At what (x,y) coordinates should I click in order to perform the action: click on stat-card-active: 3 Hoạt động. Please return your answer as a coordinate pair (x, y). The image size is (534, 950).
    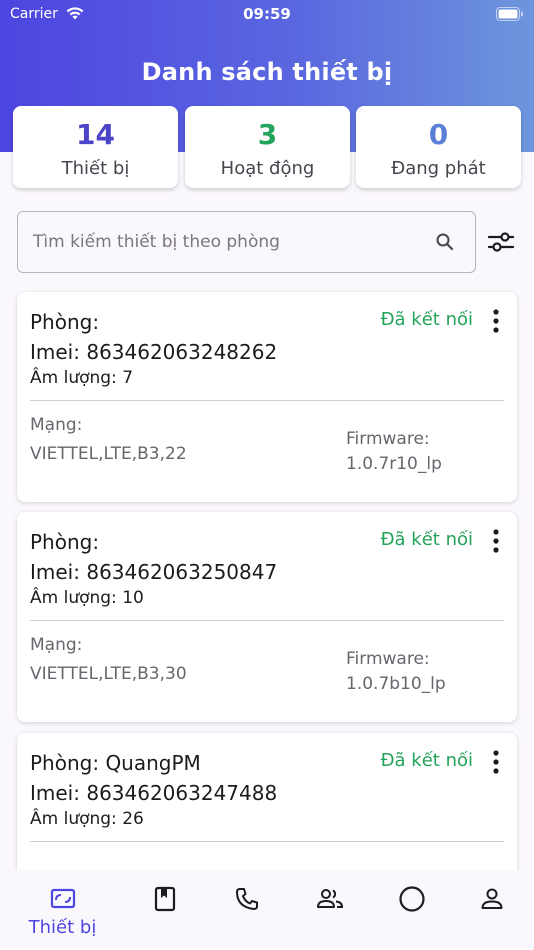
    Looking at the image, I should click on (267, 147).